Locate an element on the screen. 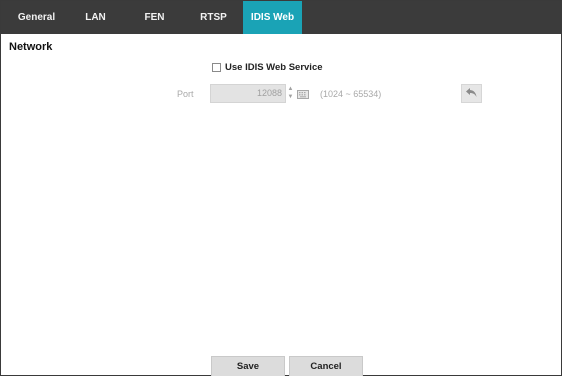 The height and width of the screenshot is (376, 562). save-button: Save is located at coordinates (248, 366).